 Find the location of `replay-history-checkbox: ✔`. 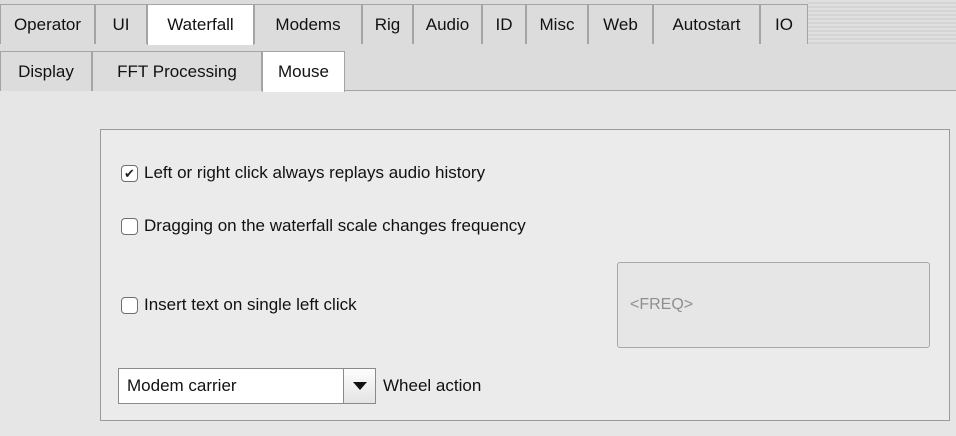

replay-history-checkbox: ✔ is located at coordinates (129, 173).